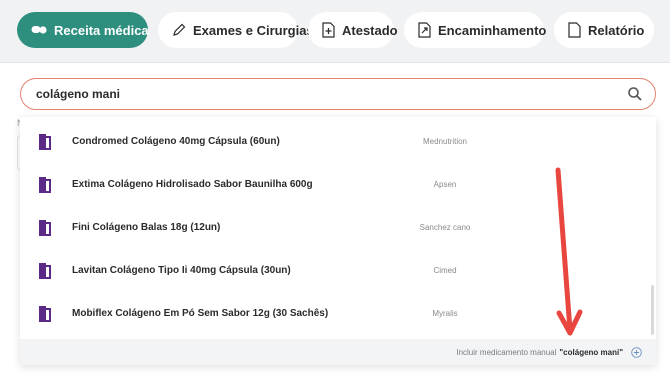 Image resolution: width=670 pixels, height=391 pixels. Describe the element at coordinates (492, 30) in the screenshot. I see `tab-label: Encaminhamento` at that location.